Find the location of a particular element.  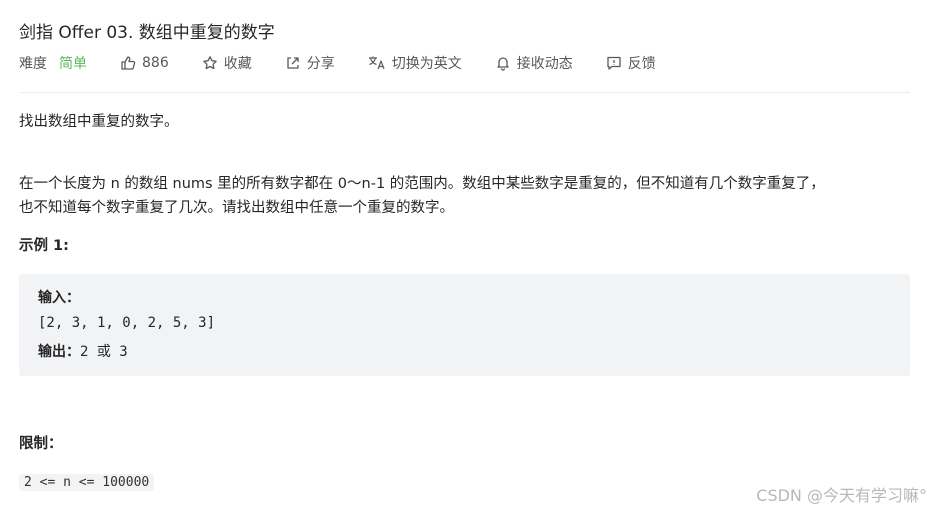

translate-icon is located at coordinates (376, 63).